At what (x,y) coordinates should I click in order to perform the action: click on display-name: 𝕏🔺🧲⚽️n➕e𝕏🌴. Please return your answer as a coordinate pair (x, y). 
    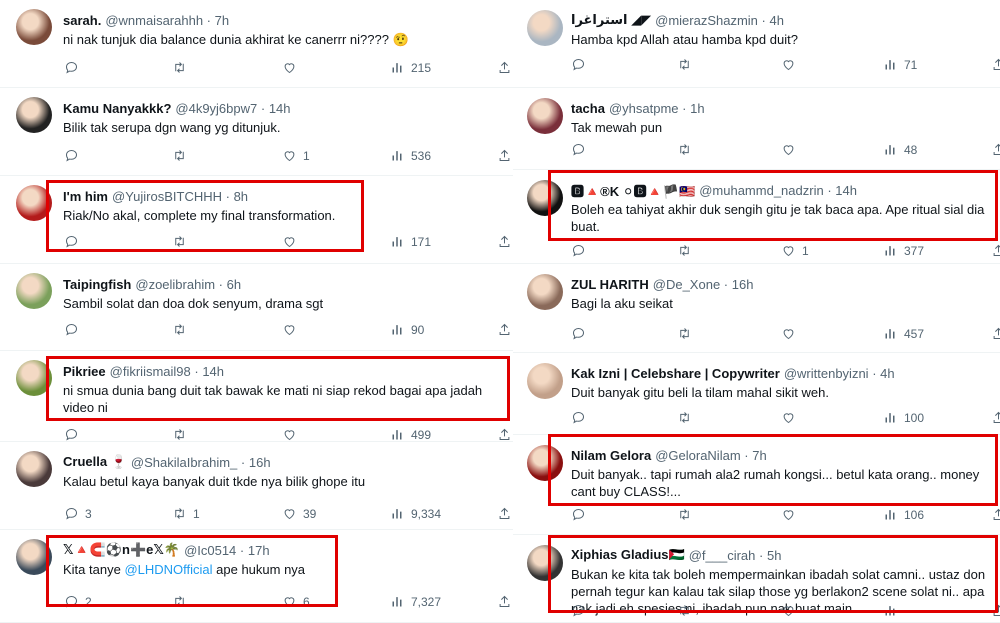
    Looking at the image, I should click on (121, 550).